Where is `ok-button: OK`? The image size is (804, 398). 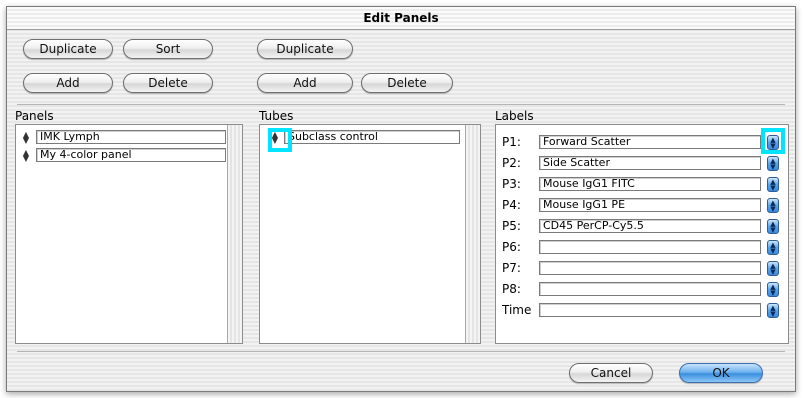 ok-button: OK is located at coordinates (721, 373).